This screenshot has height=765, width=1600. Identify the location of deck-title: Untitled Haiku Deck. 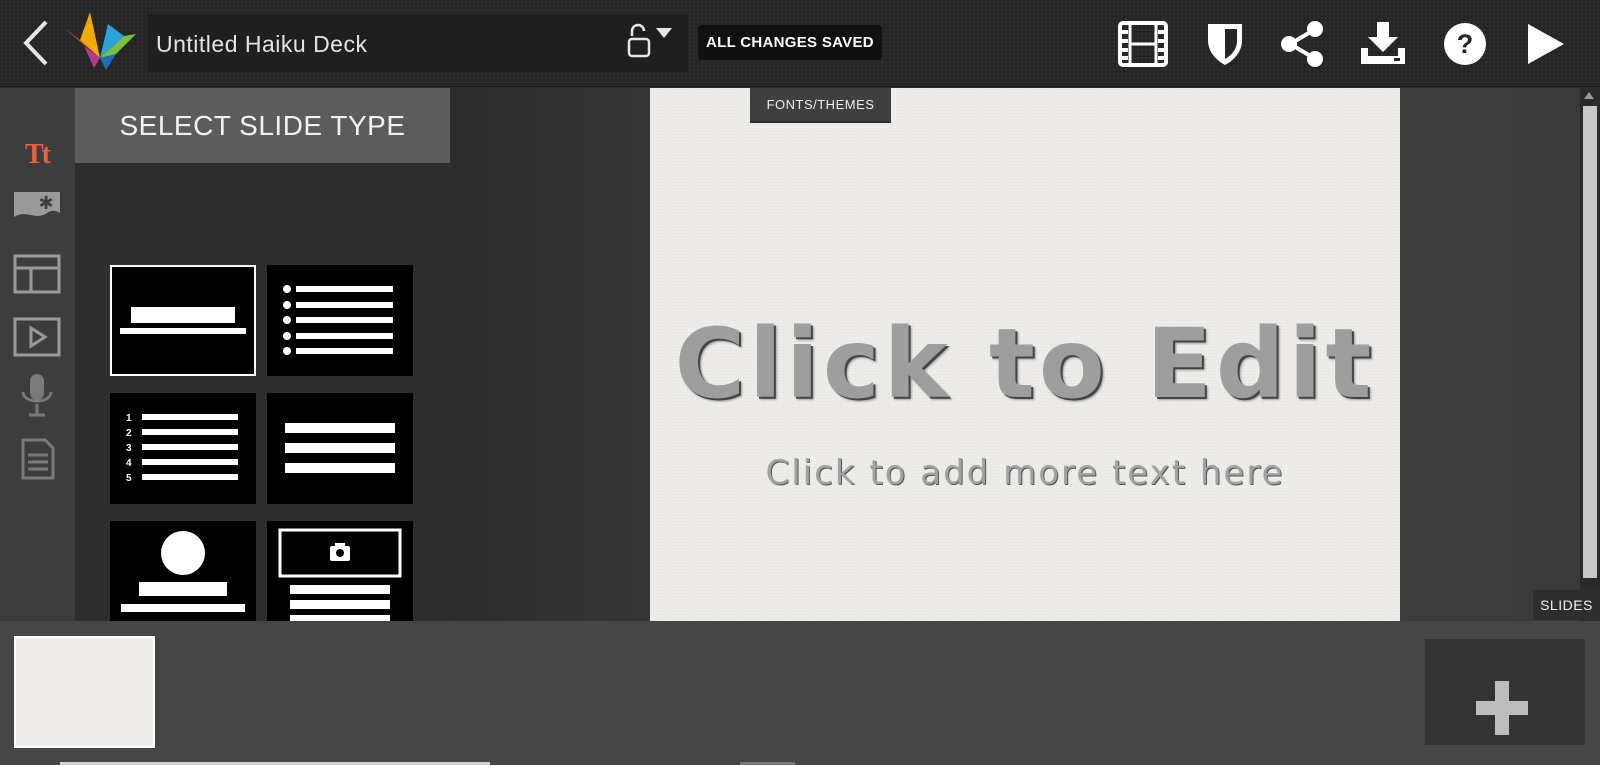
(261, 44).